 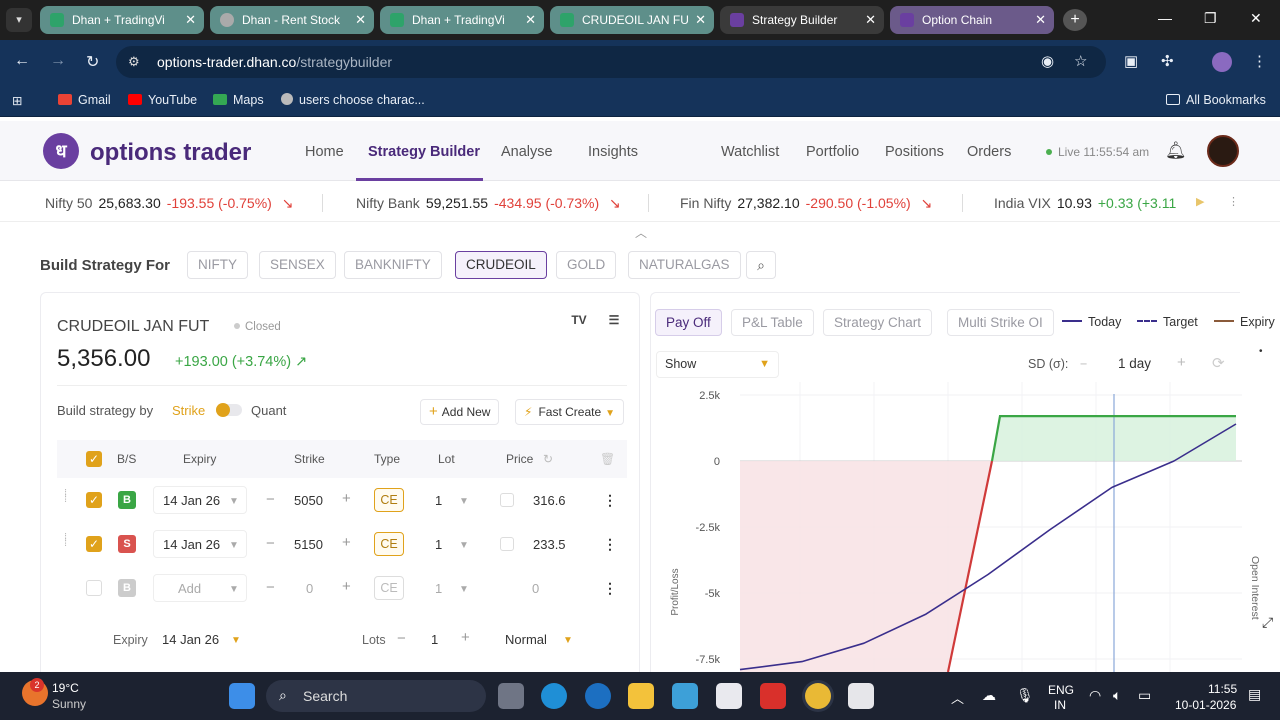 I want to click on star-icon: ☆, so click(x=1080, y=61).